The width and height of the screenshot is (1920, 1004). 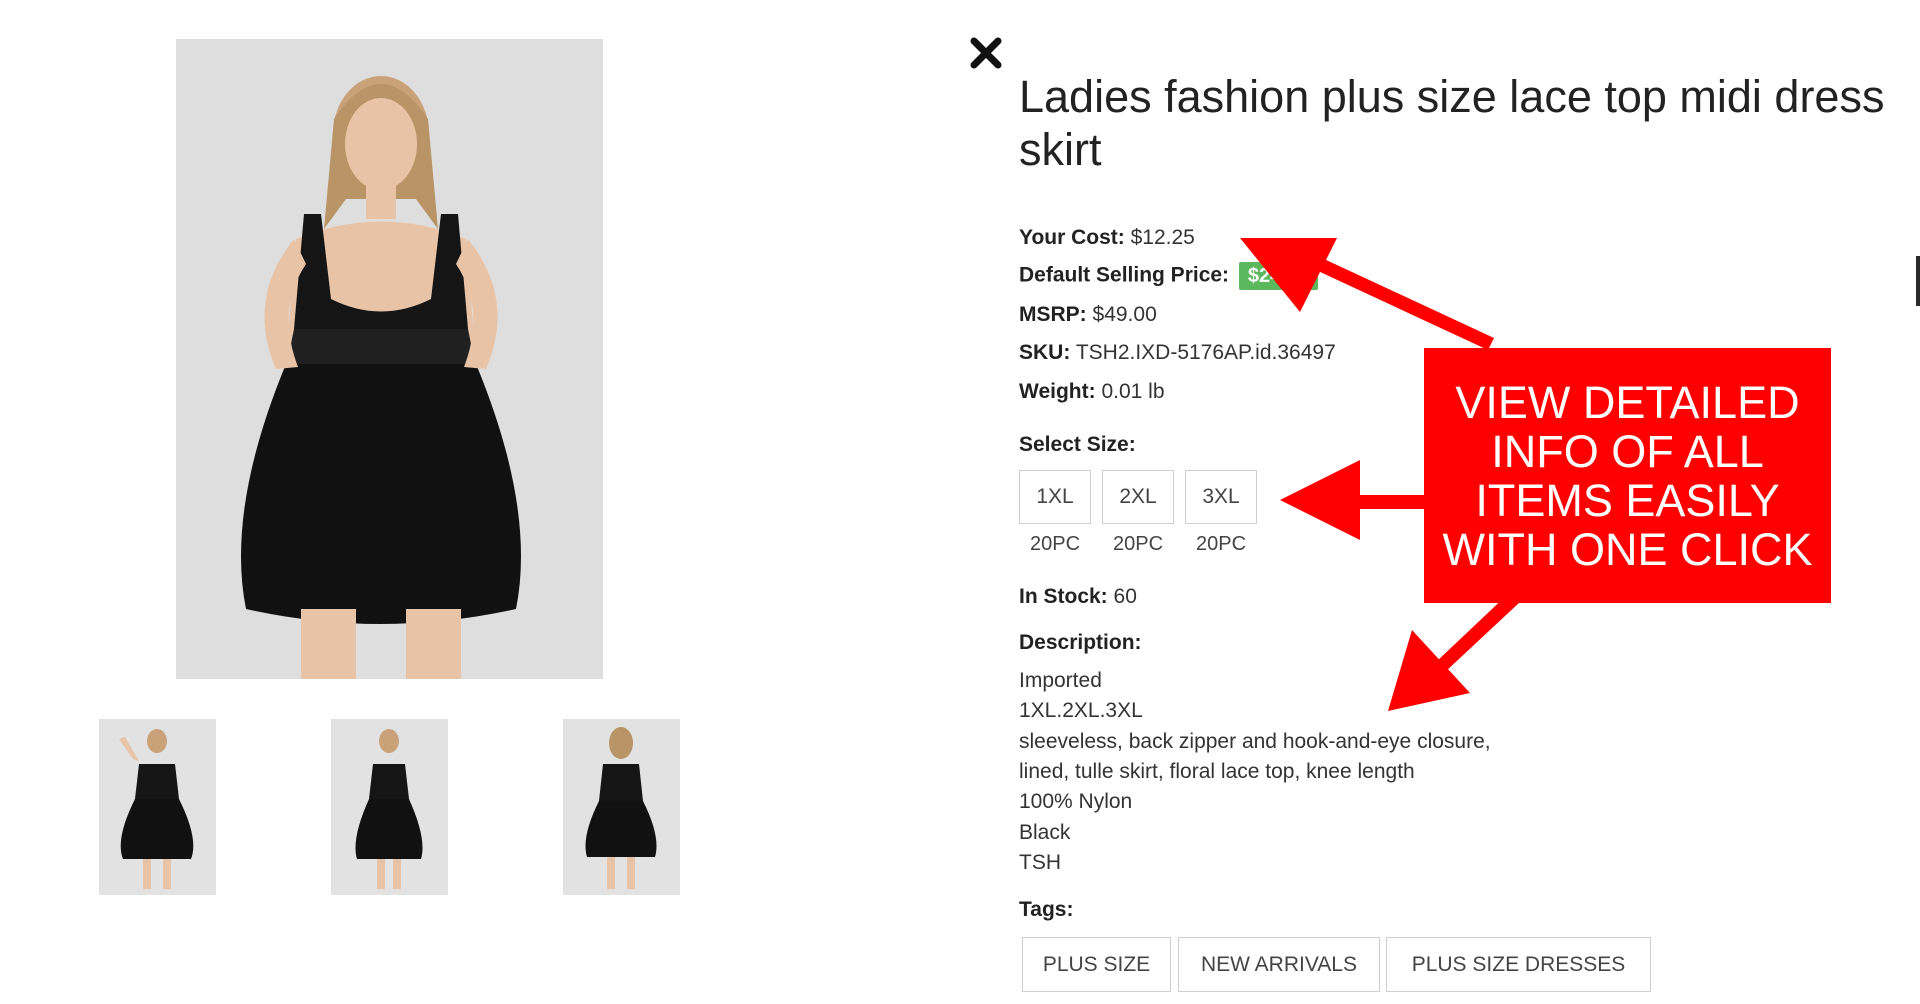 I want to click on size-qty-1xl: 20PC, so click(x=1055, y=544).